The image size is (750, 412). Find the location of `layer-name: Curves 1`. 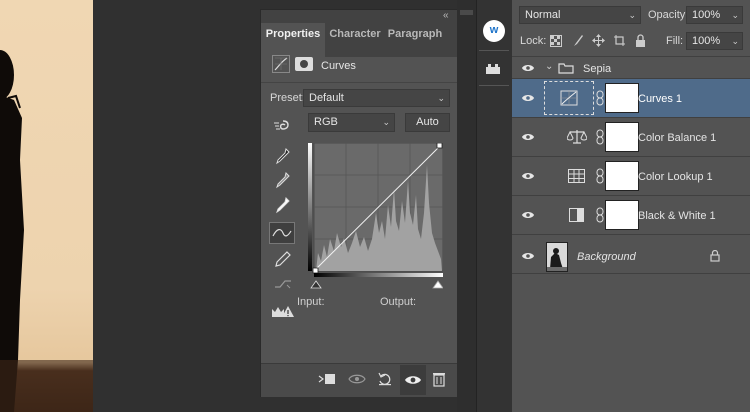

layer-name: Curves 1 is located at coordinates (660, 99).